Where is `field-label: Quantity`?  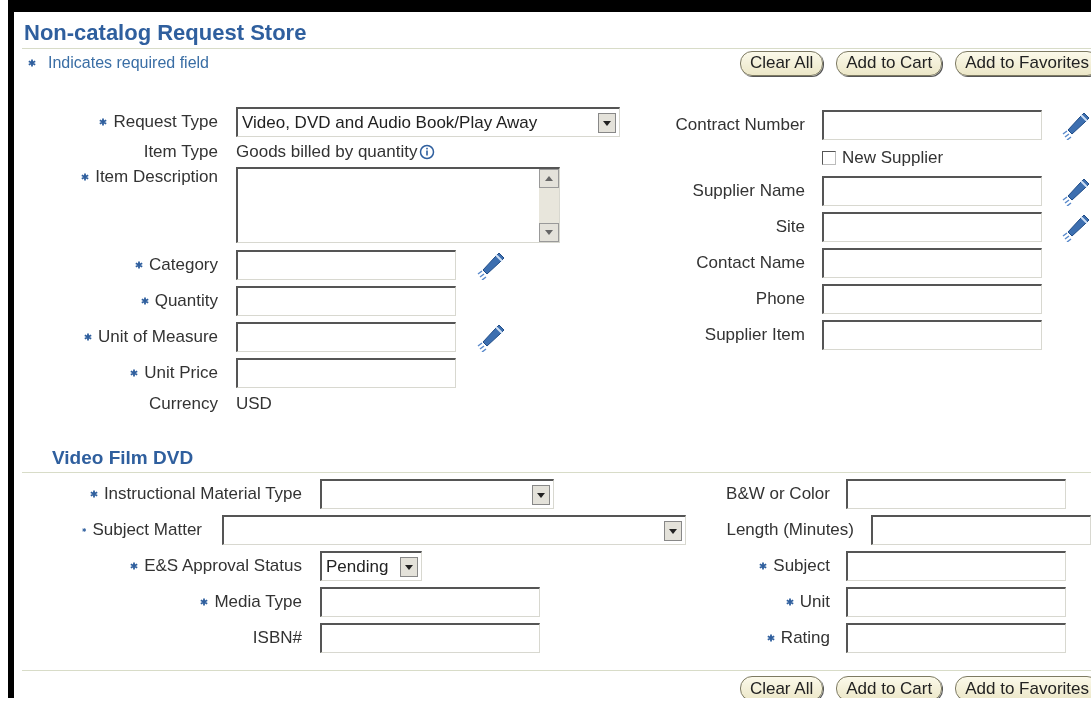 field-label: Quantity is located at coordinates (186, 301).